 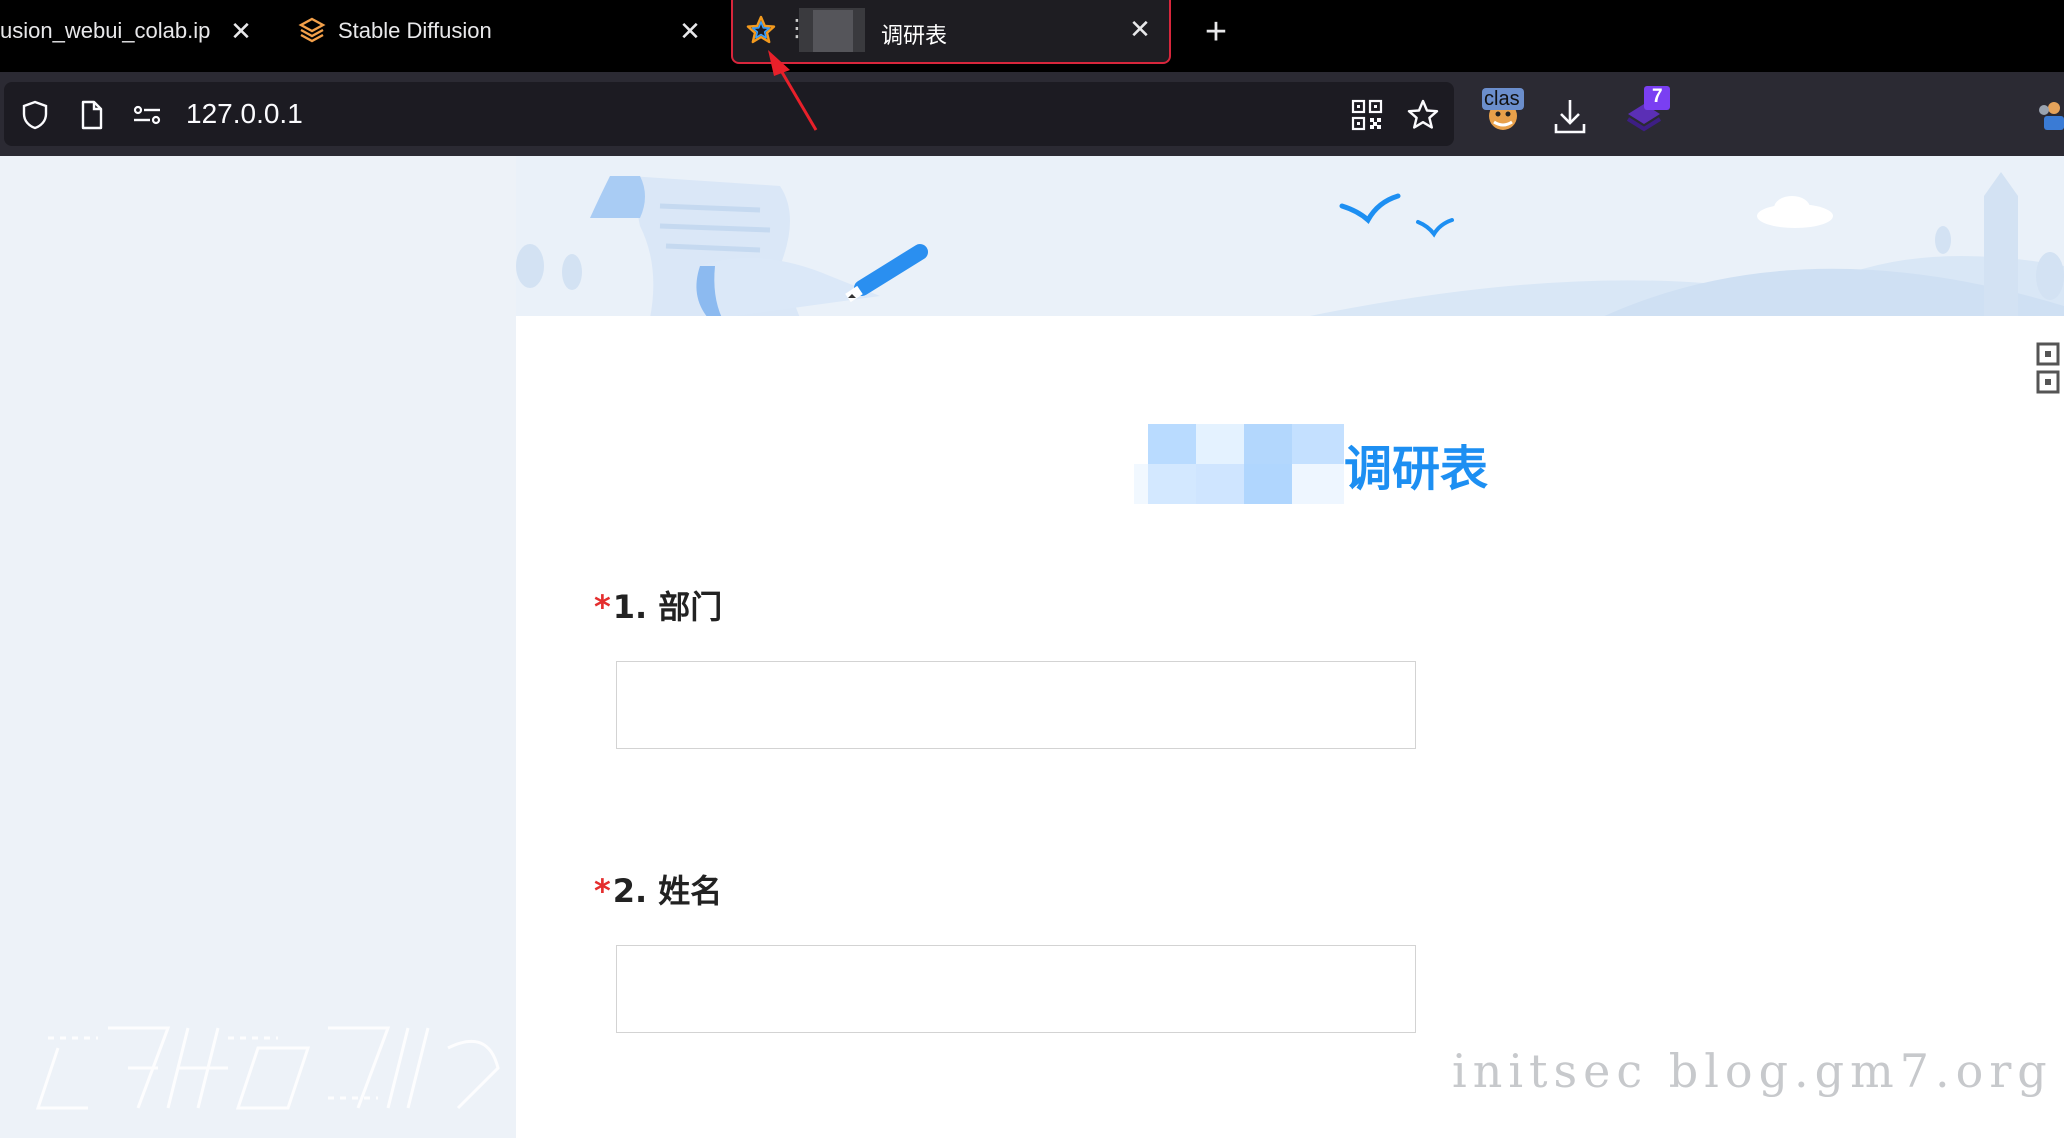 I want to click on stable-diffusion-logo-icon, so click(x=312, y=30).